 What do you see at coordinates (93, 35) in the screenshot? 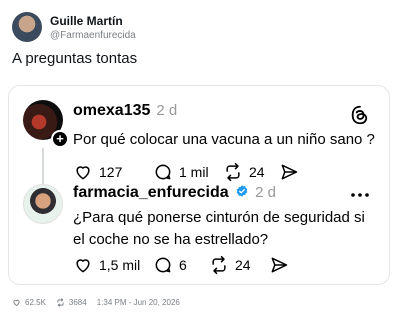
I see `author-handle: @Farmaenfurecida` at bounding box center [93, 35].